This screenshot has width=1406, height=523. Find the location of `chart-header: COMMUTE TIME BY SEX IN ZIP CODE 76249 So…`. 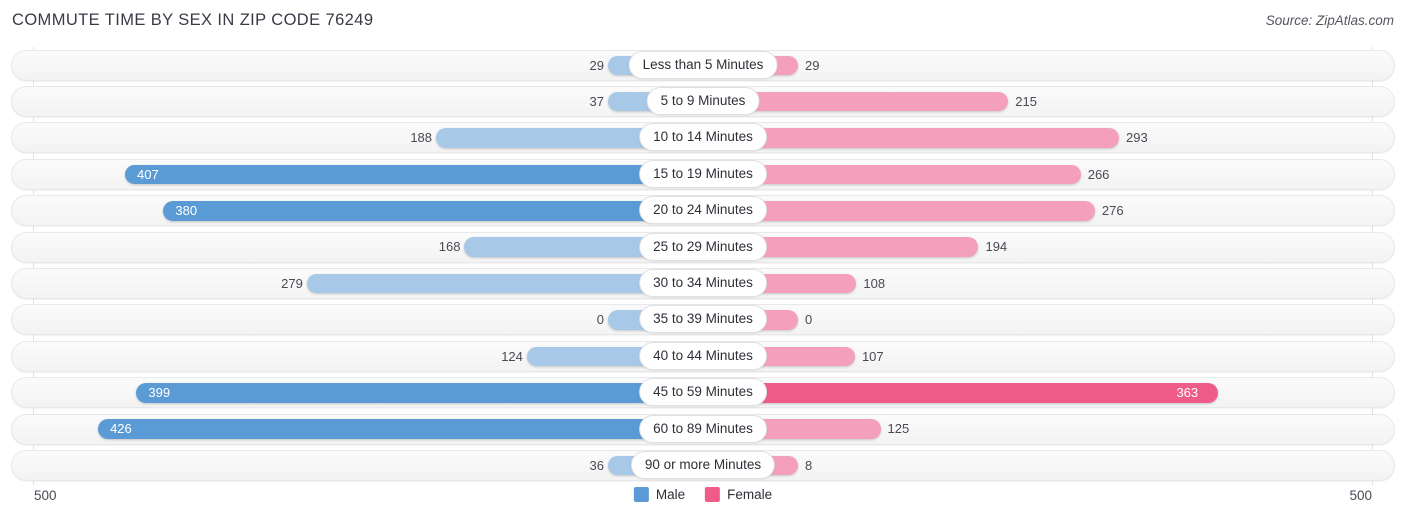

chart-header: COMMUTE TIME BY SEX IN ZIP CODE 76249 So… is located at coordinates (703, 23).